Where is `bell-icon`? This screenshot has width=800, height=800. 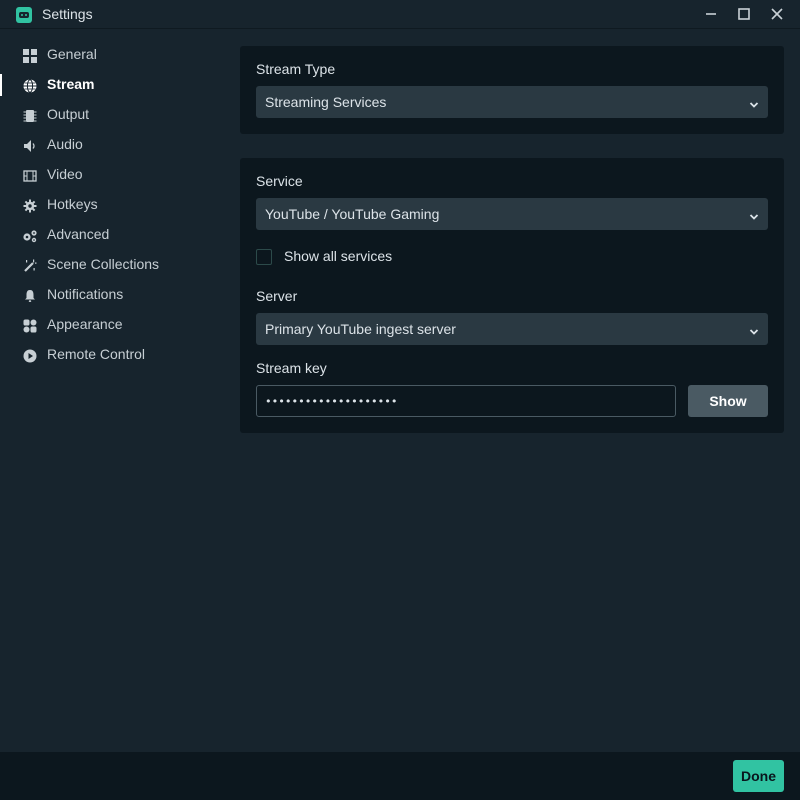 bell-icon is located at coordinates (30, 296).